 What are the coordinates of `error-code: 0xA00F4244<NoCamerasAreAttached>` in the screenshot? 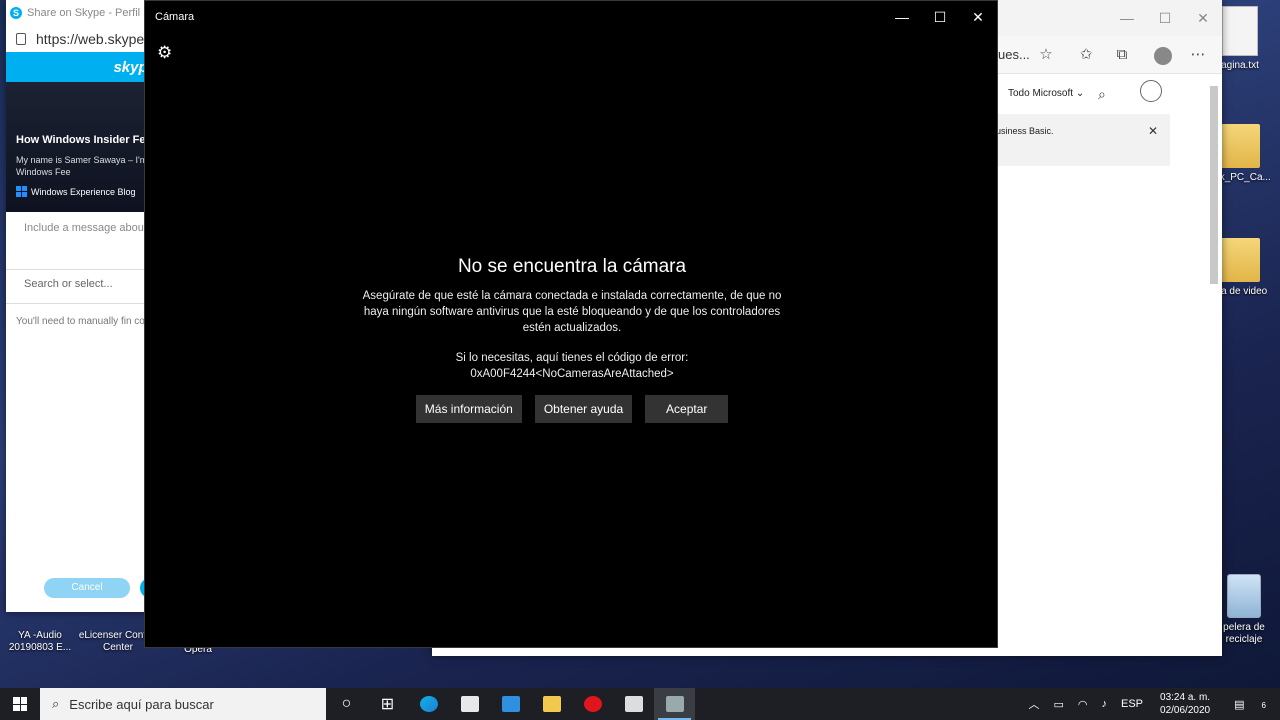 It's located at (572, 374).